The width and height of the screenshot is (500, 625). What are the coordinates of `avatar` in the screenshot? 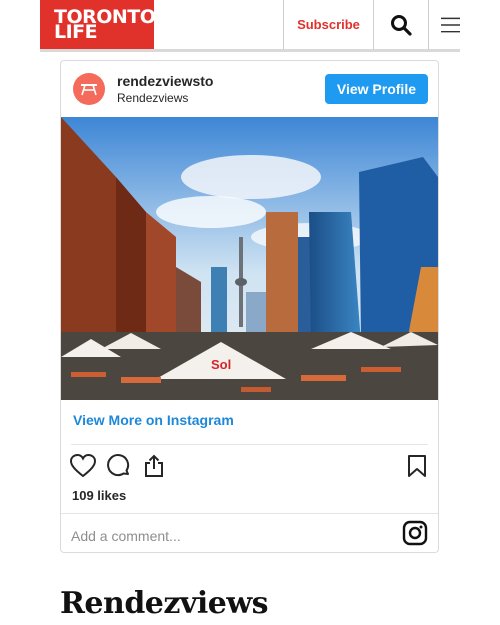 It's located at (89, 89).